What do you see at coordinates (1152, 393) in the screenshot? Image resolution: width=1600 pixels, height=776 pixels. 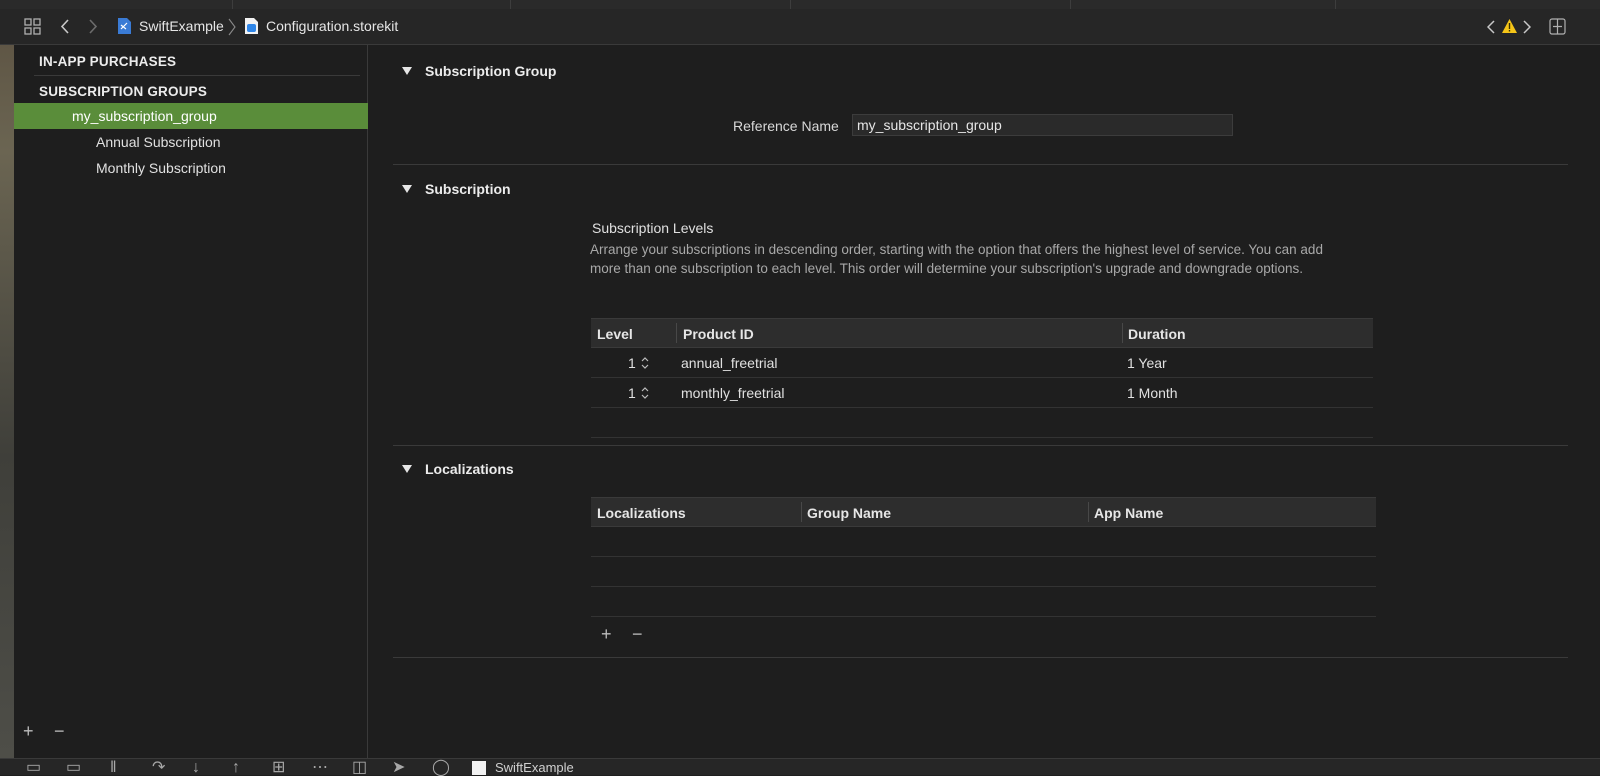 I see `duration-value: 1 Month` at bounding box center [1152, 393].